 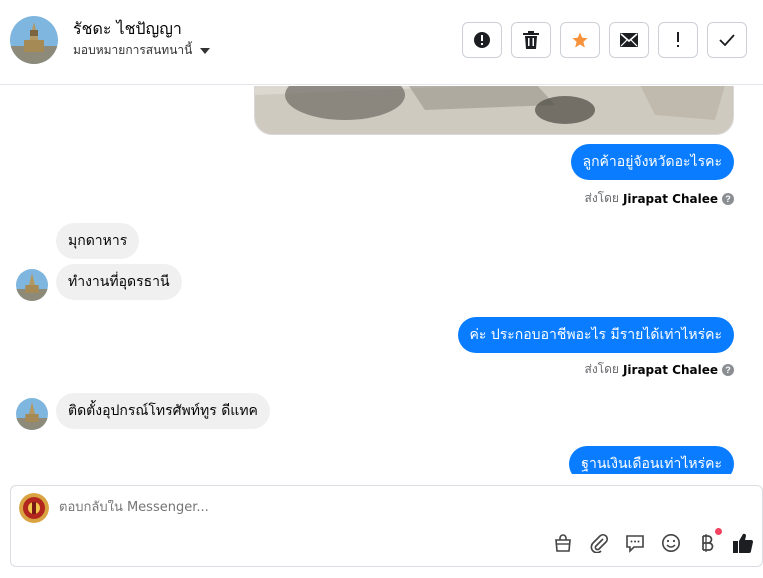 What do you see at coordinates (718, 531) in the screenshot?
I see `notification-dot` at bounding box center [718, 531].